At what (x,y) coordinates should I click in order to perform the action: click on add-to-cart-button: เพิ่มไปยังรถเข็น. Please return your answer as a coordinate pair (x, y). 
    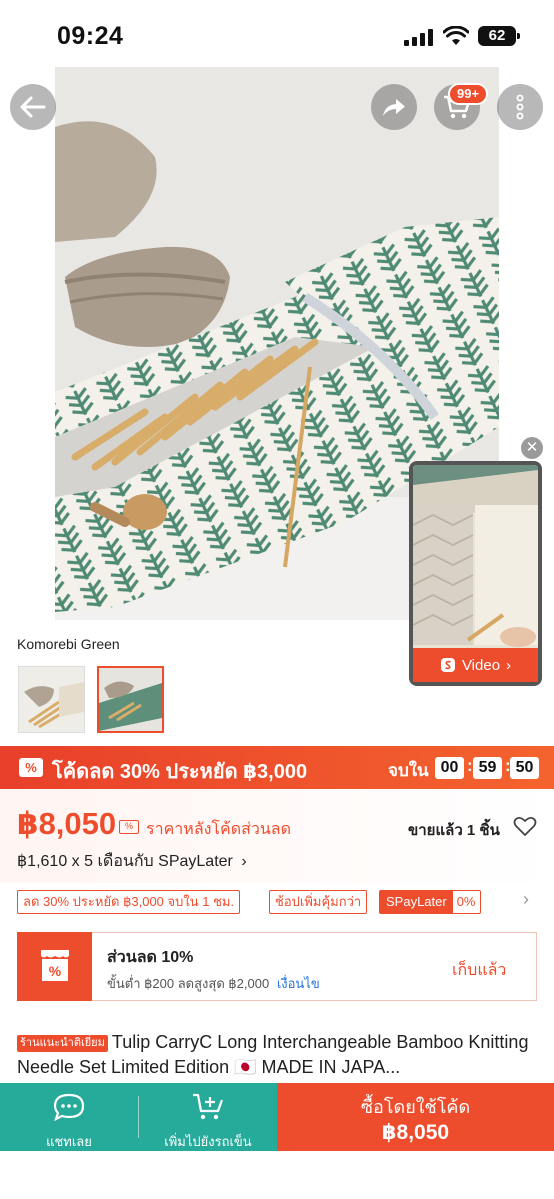
    Looking at the image, I should click on (208, 1117).